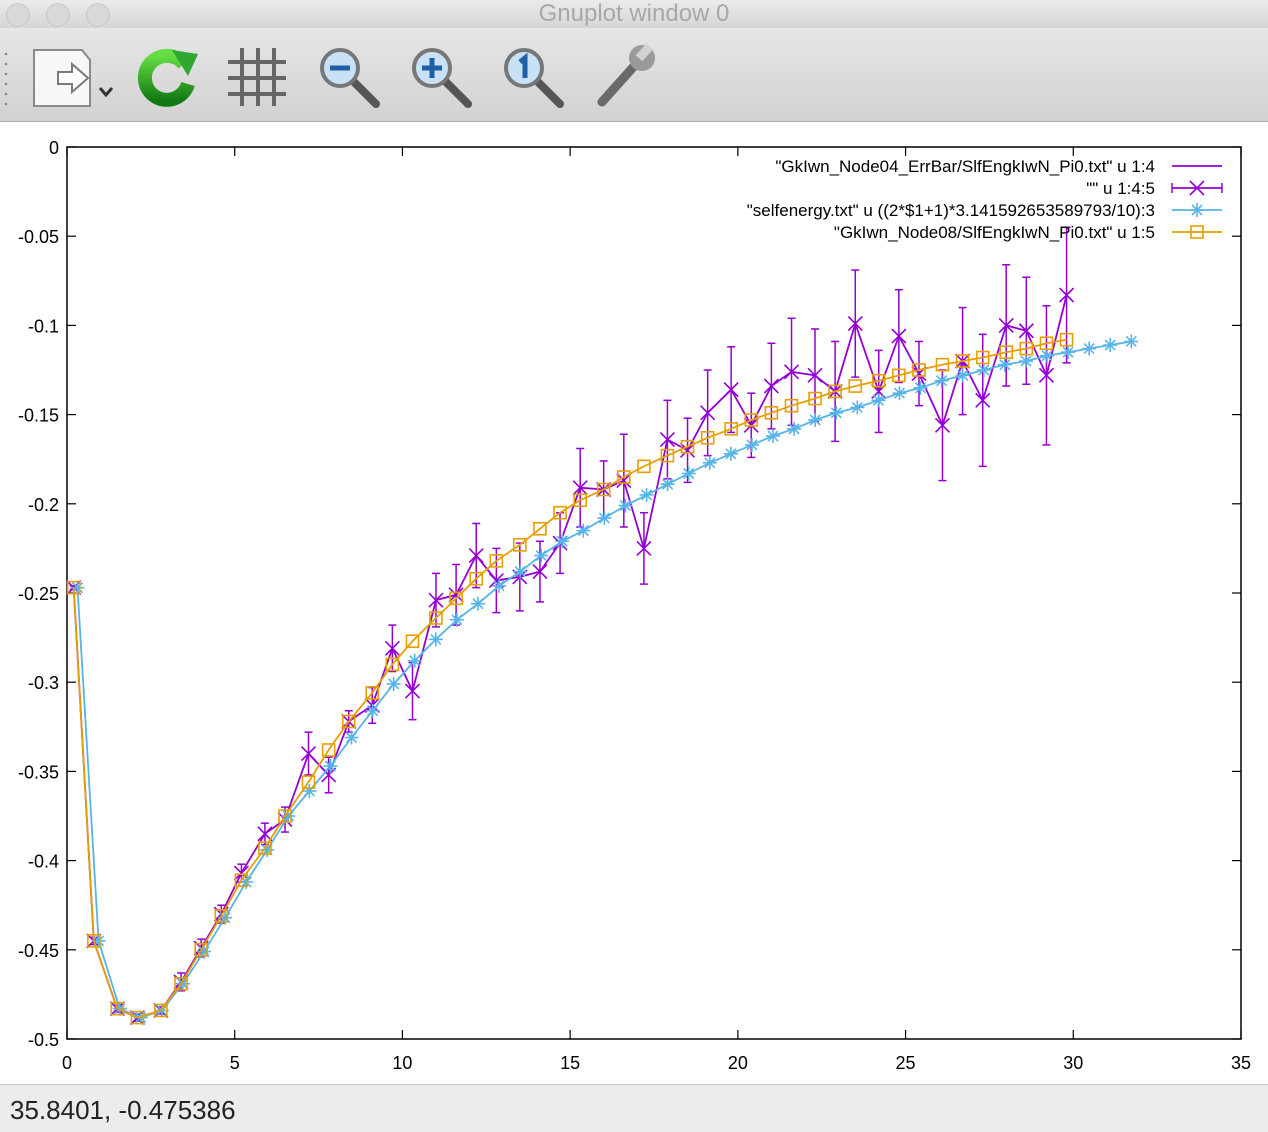  Describe the element at coordinates (38, 416) in the screenshot. I see `y-tick-label: -0.15` at that location.